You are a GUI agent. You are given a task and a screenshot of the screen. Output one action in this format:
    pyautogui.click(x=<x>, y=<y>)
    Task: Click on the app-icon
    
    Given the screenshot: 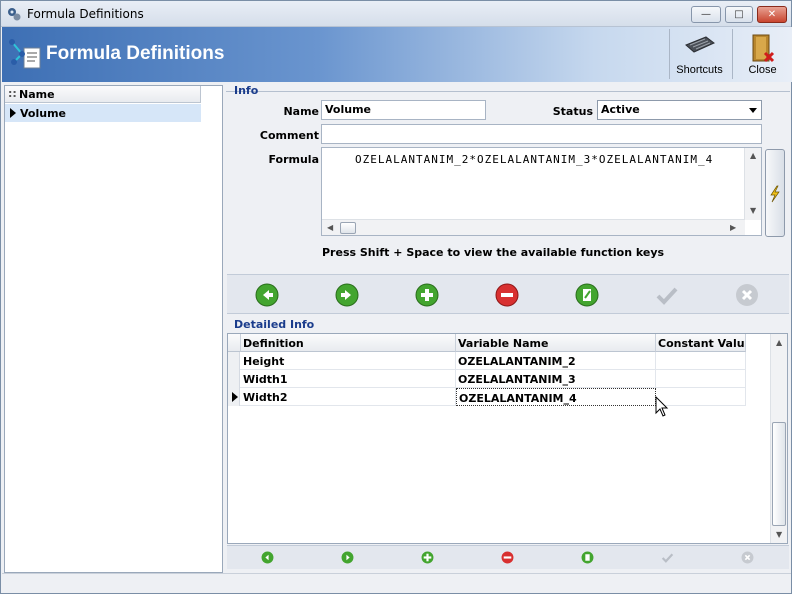 What is the action you would take?
    pyautogui.click(x=14, y=14)
    